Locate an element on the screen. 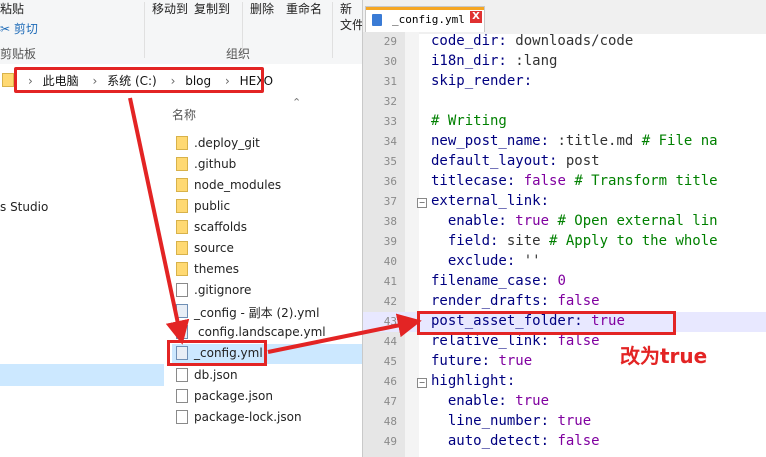  code-line: 48 line_number: true is located at coordinates (564, 422).